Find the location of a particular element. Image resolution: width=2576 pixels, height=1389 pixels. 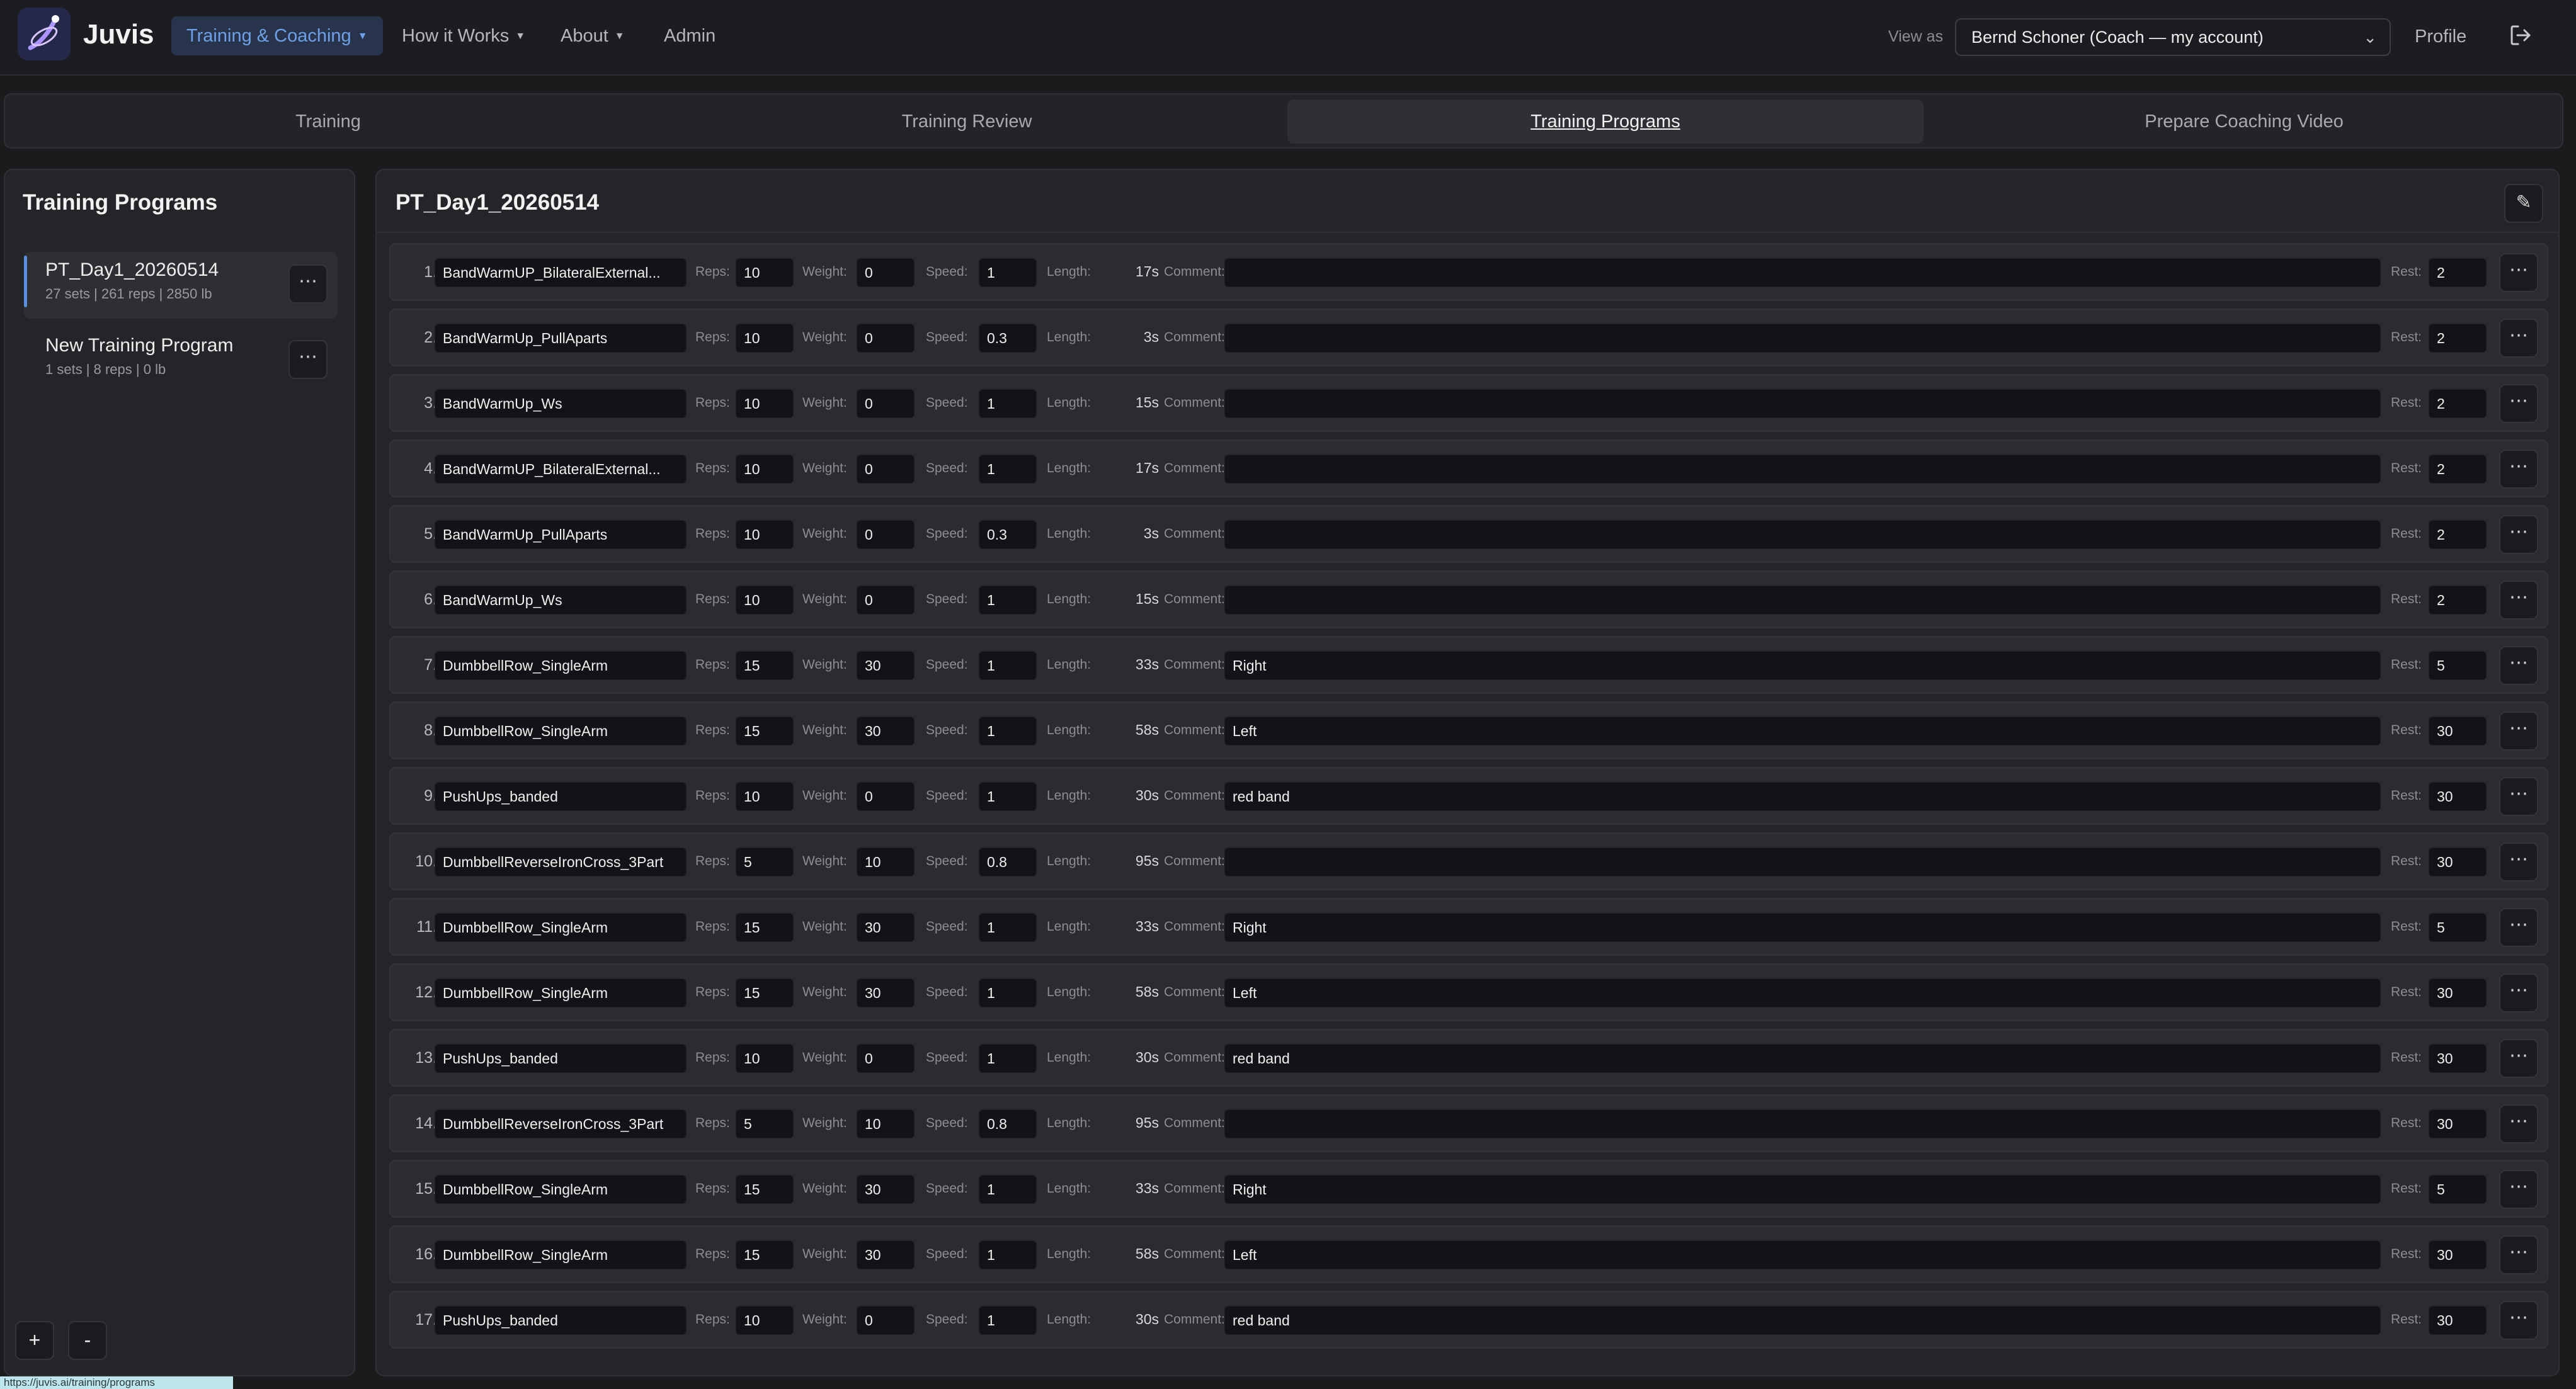

nav-about: About ▼ is located at coordinates (592, 35).